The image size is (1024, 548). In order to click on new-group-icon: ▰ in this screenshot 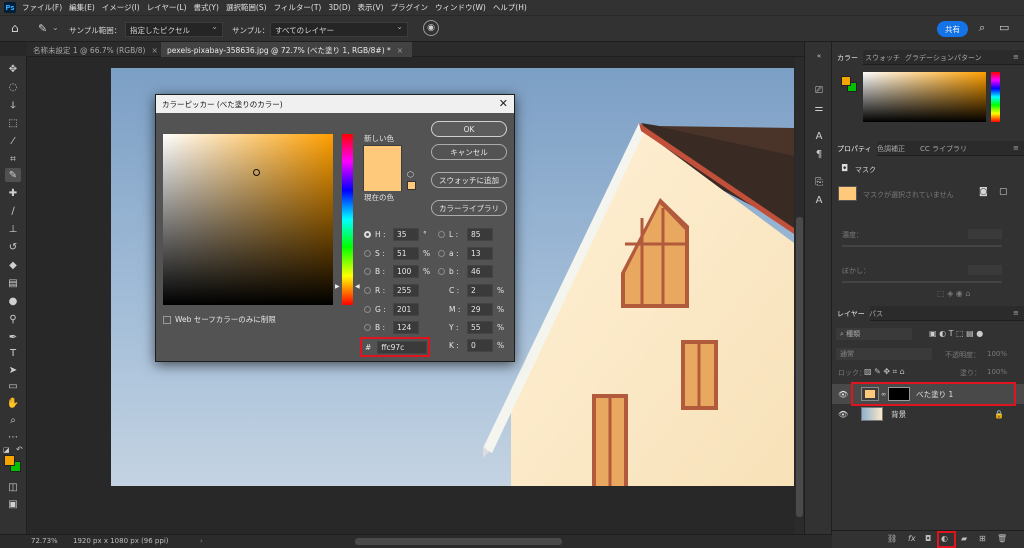, I will do `click(964, 538)`.